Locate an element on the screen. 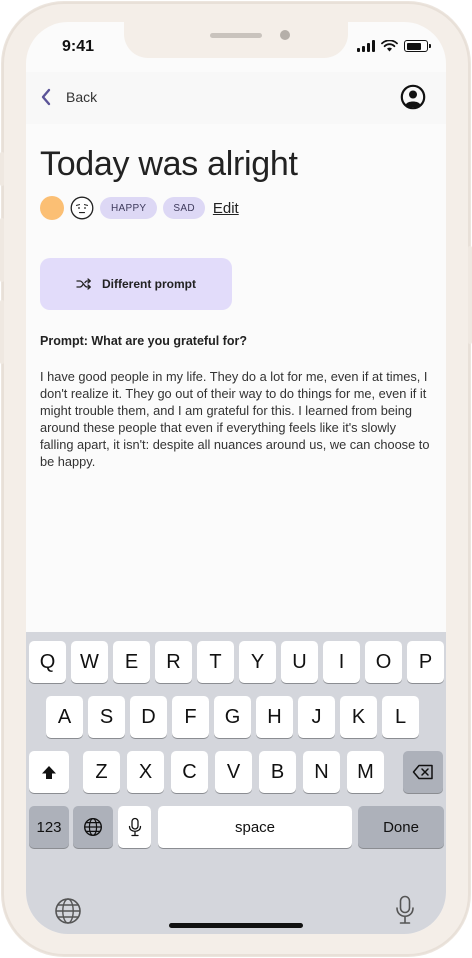  keyboard-row-1: Q W E R T Y U I O P is located at coordinates (236, 662).